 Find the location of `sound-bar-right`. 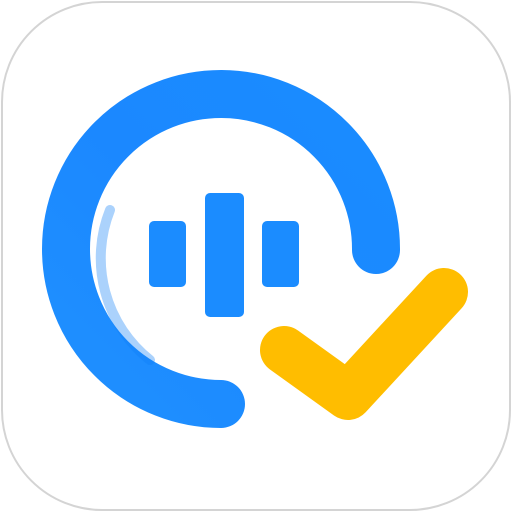

sound-bar-right is located at coordinates (280, 254).